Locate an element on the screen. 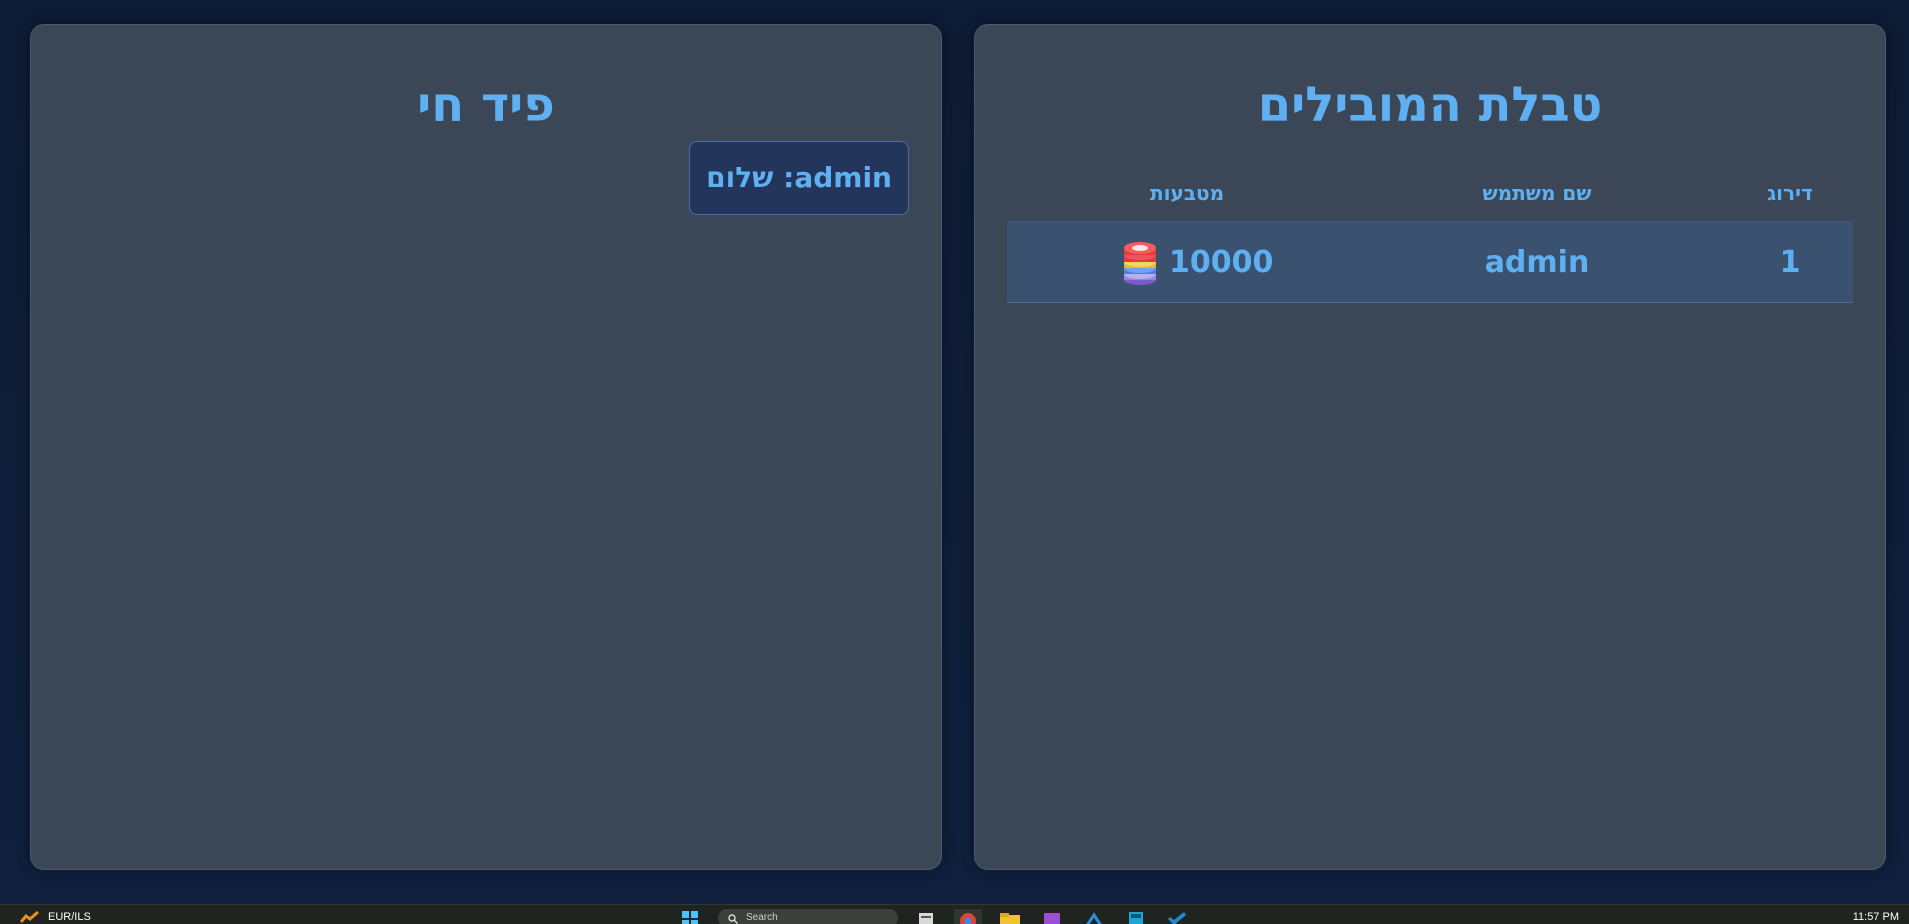 This screenshot has height=924, width=1909. column-header-username: שם משתמש is located at coordinates (1537, 193).